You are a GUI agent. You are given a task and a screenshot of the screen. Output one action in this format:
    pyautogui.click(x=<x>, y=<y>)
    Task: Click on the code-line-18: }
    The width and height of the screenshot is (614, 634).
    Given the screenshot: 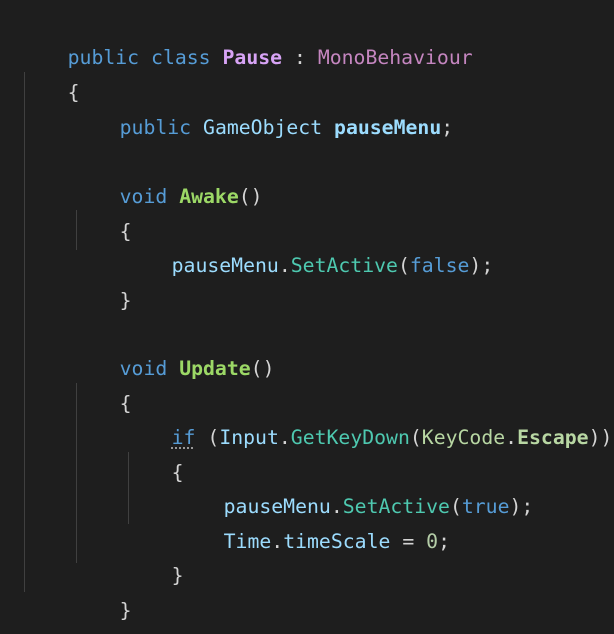 What is the action you would take?
    pyautogui.click(x=50, y=613)
    